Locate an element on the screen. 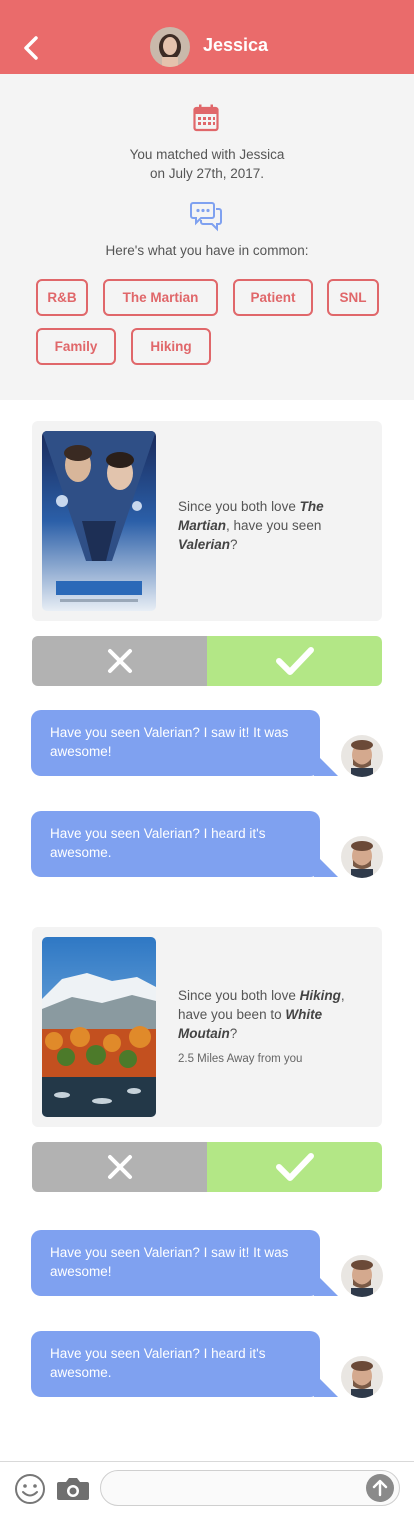 This screenshot has width=414, height=1514. chevron-left-icon is located at coordinates (31, 48).